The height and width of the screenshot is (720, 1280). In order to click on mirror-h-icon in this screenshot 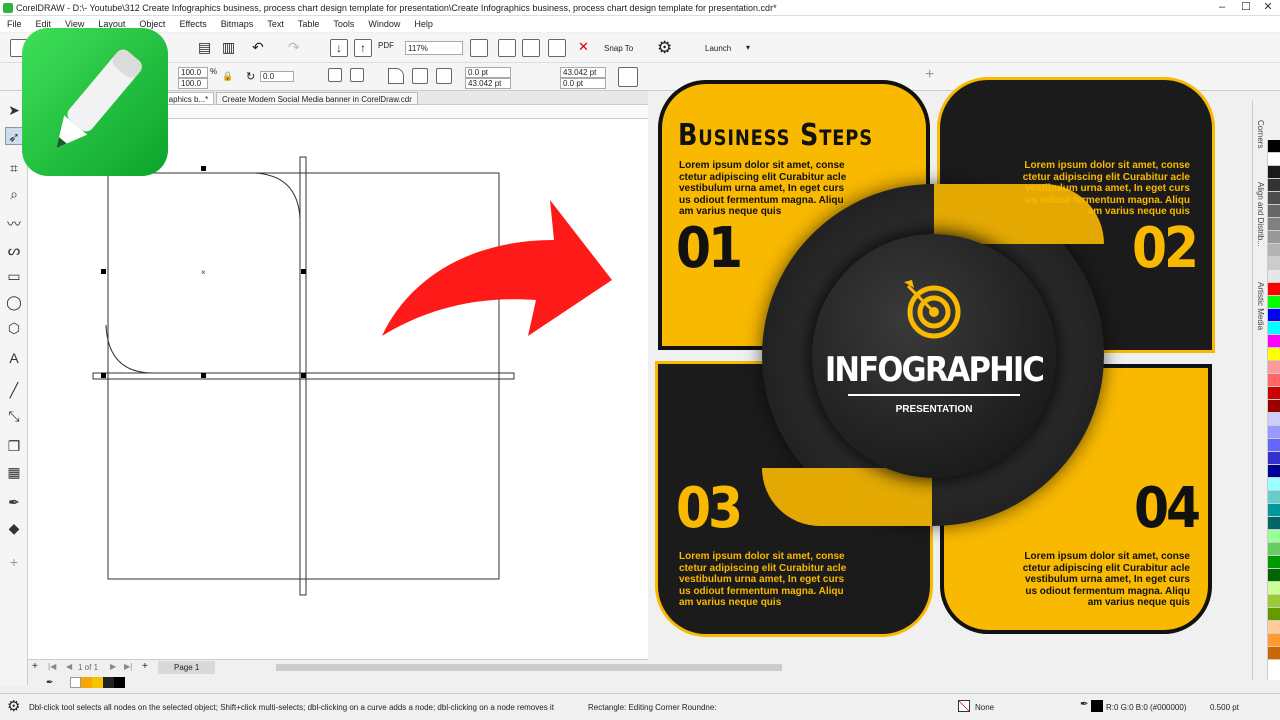, I will do `click(335, 75)`.